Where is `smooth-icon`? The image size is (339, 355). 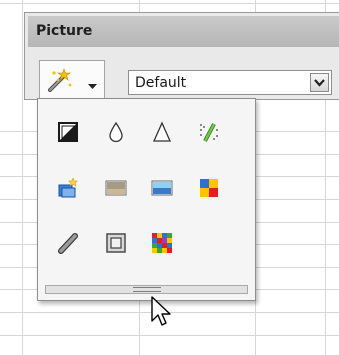 smooth-icon is located at coordinates (116, 132).